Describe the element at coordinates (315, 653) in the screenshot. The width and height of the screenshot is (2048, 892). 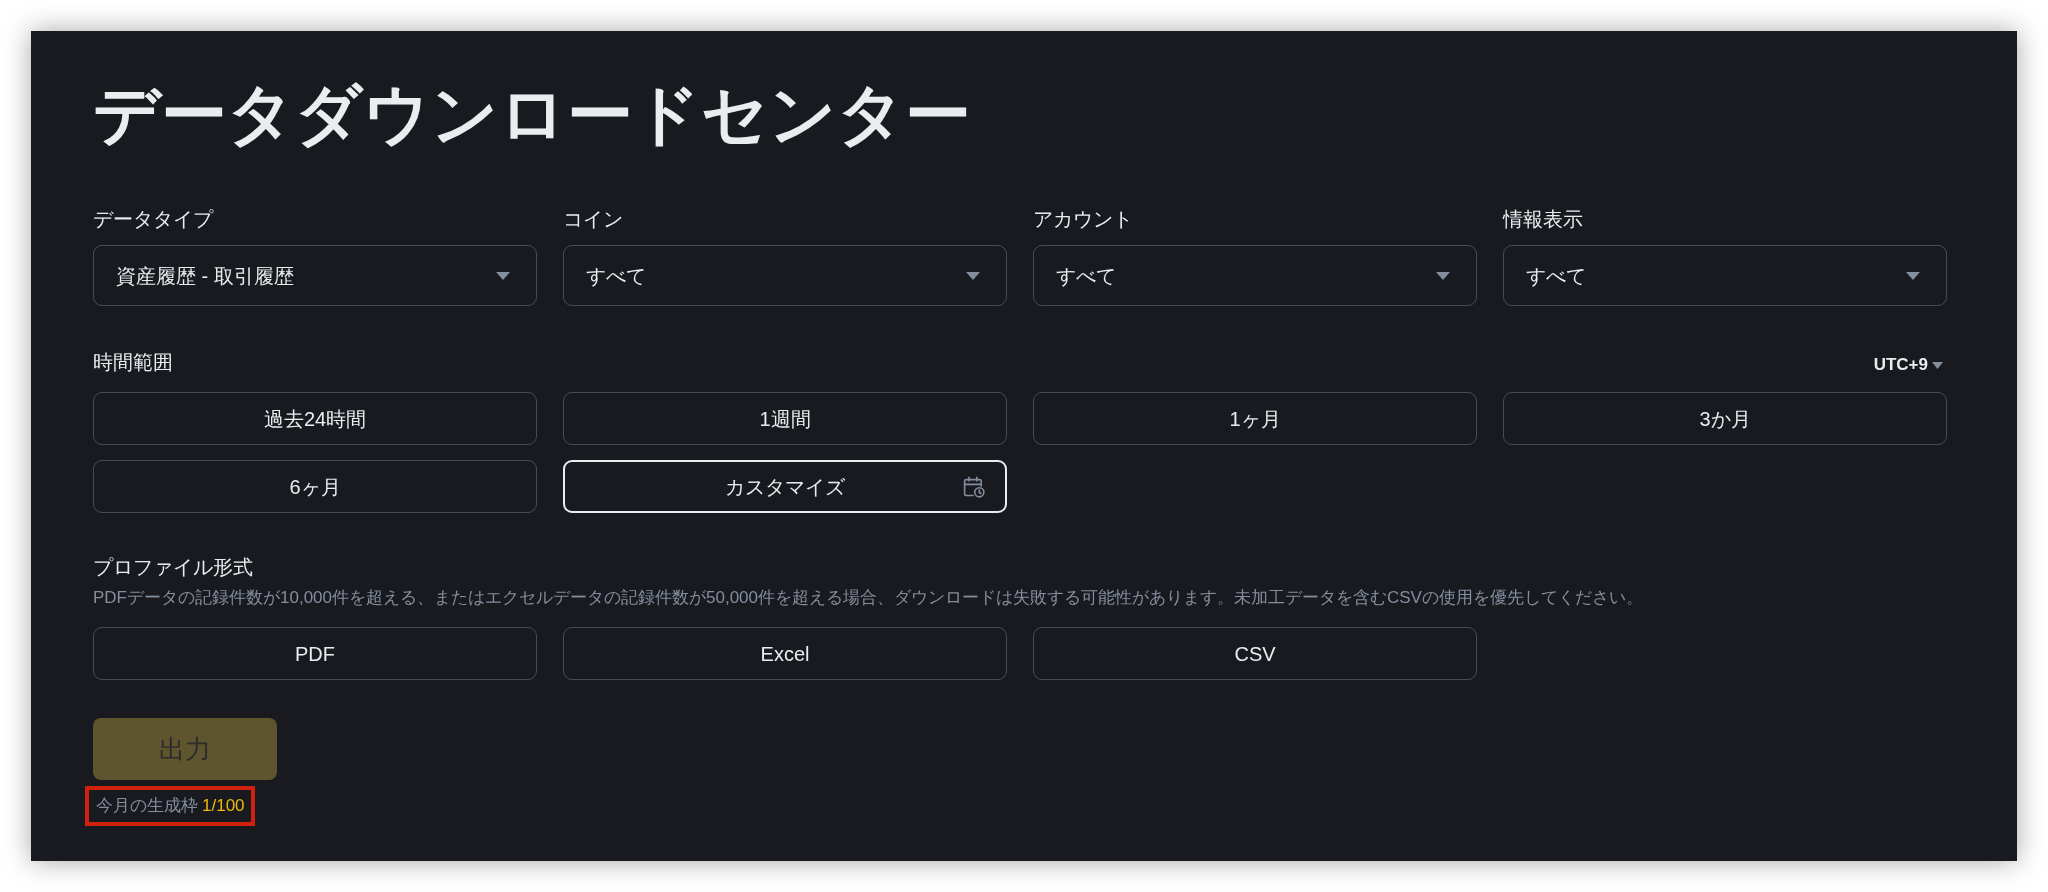
I see `format-button: PDF` at that location.